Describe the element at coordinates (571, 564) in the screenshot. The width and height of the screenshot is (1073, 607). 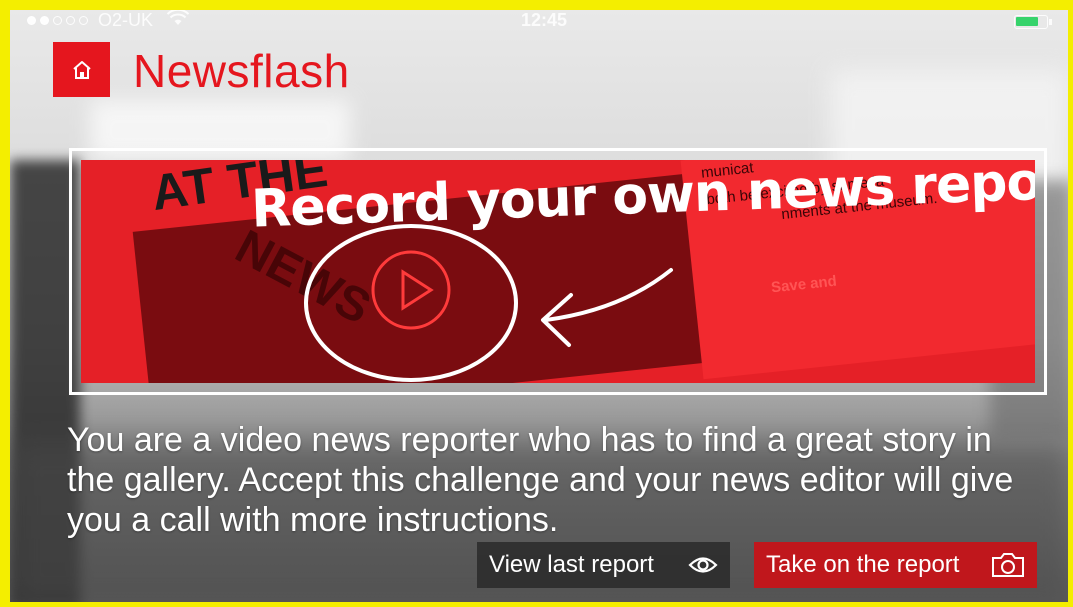
I see `view-last-report-label: View last report` at that location.